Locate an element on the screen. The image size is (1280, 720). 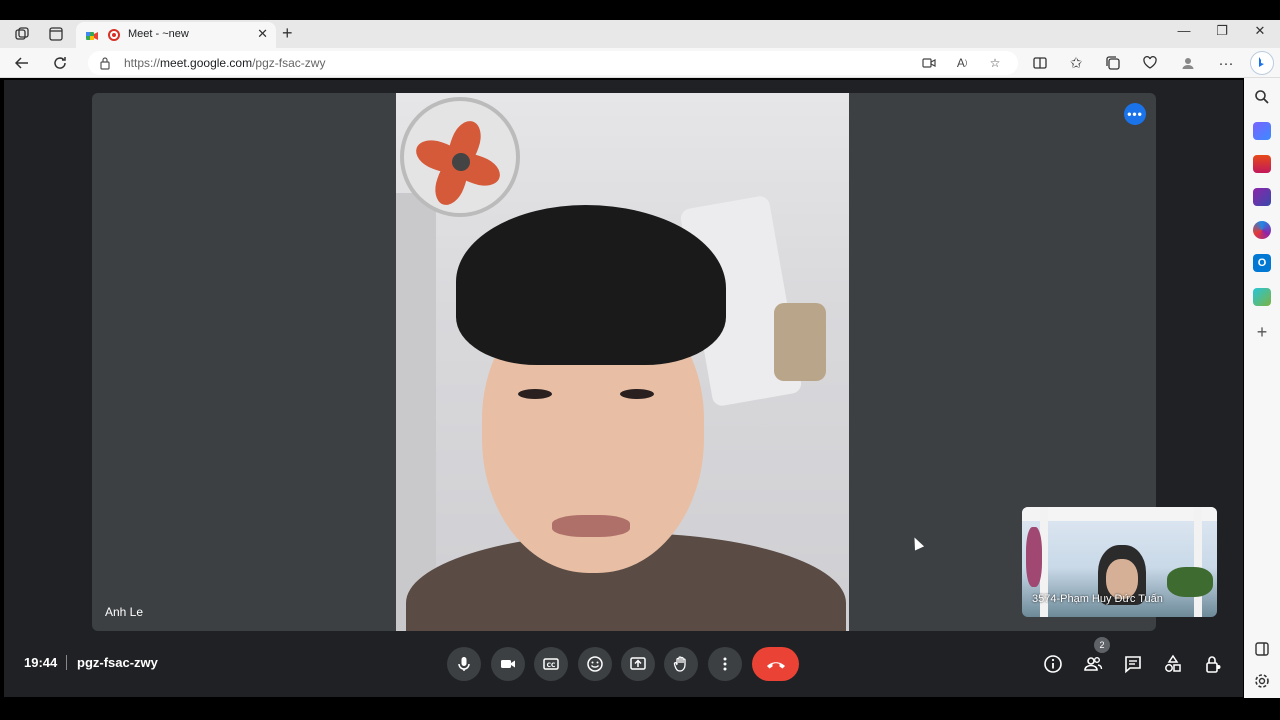
svg-text: CC is located at coordinates (551, 665).